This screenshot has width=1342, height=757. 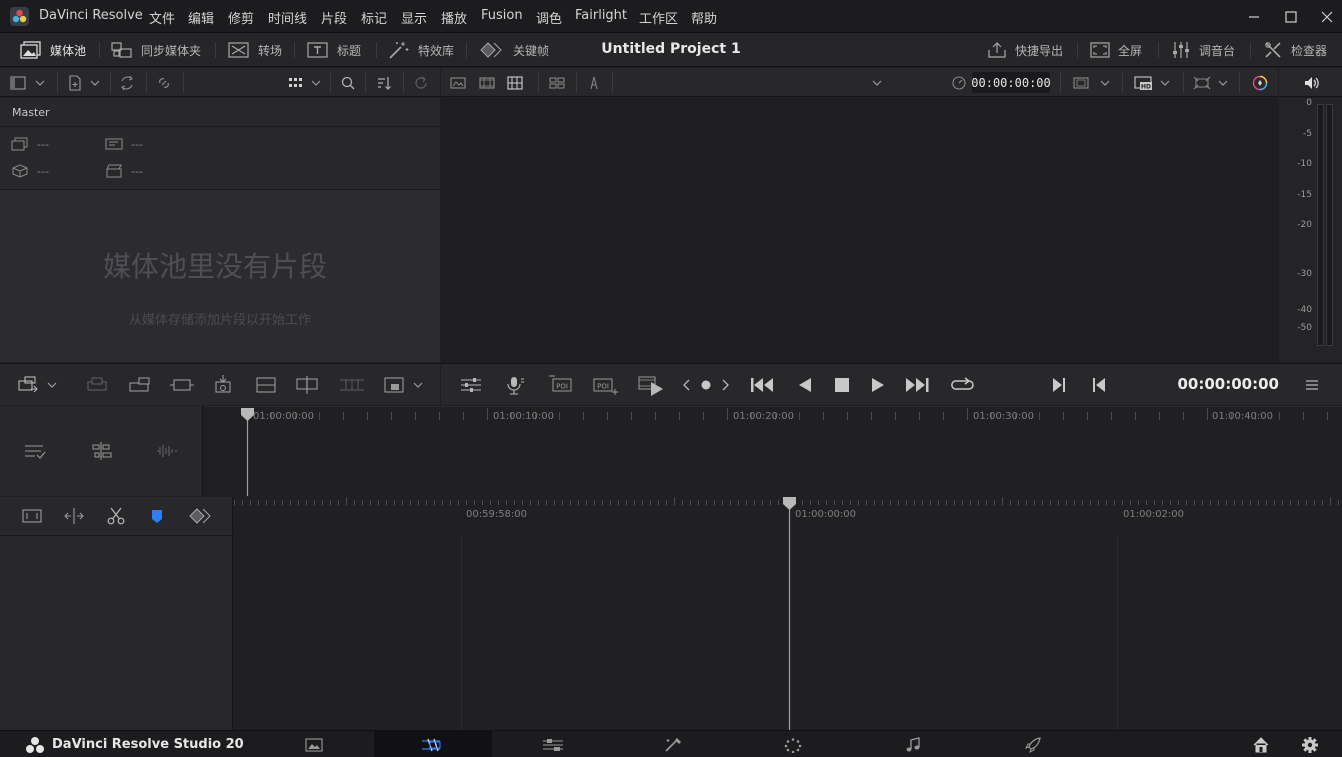 I want to click on menu-mark: 标记, so click(x=374, y=17).